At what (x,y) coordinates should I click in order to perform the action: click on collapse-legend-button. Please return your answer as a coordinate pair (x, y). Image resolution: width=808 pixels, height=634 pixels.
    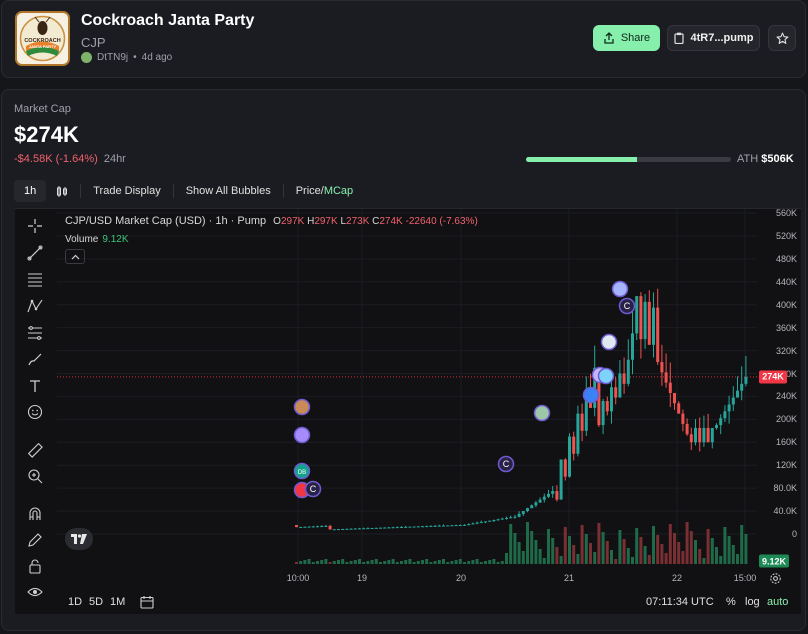
    Looking at the image, I should click on (75, 256).